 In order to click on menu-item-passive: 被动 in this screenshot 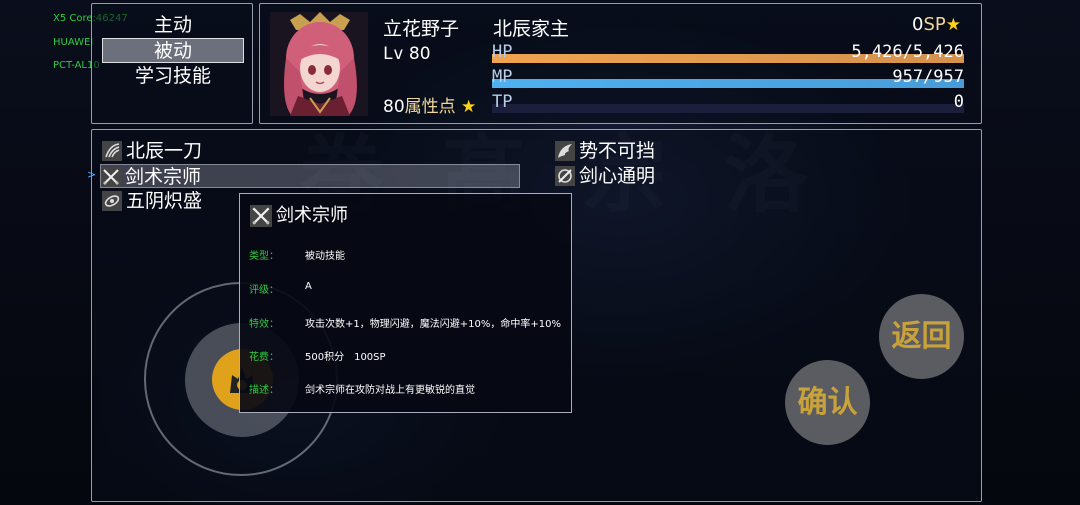, I will do `click(173, 50)`.